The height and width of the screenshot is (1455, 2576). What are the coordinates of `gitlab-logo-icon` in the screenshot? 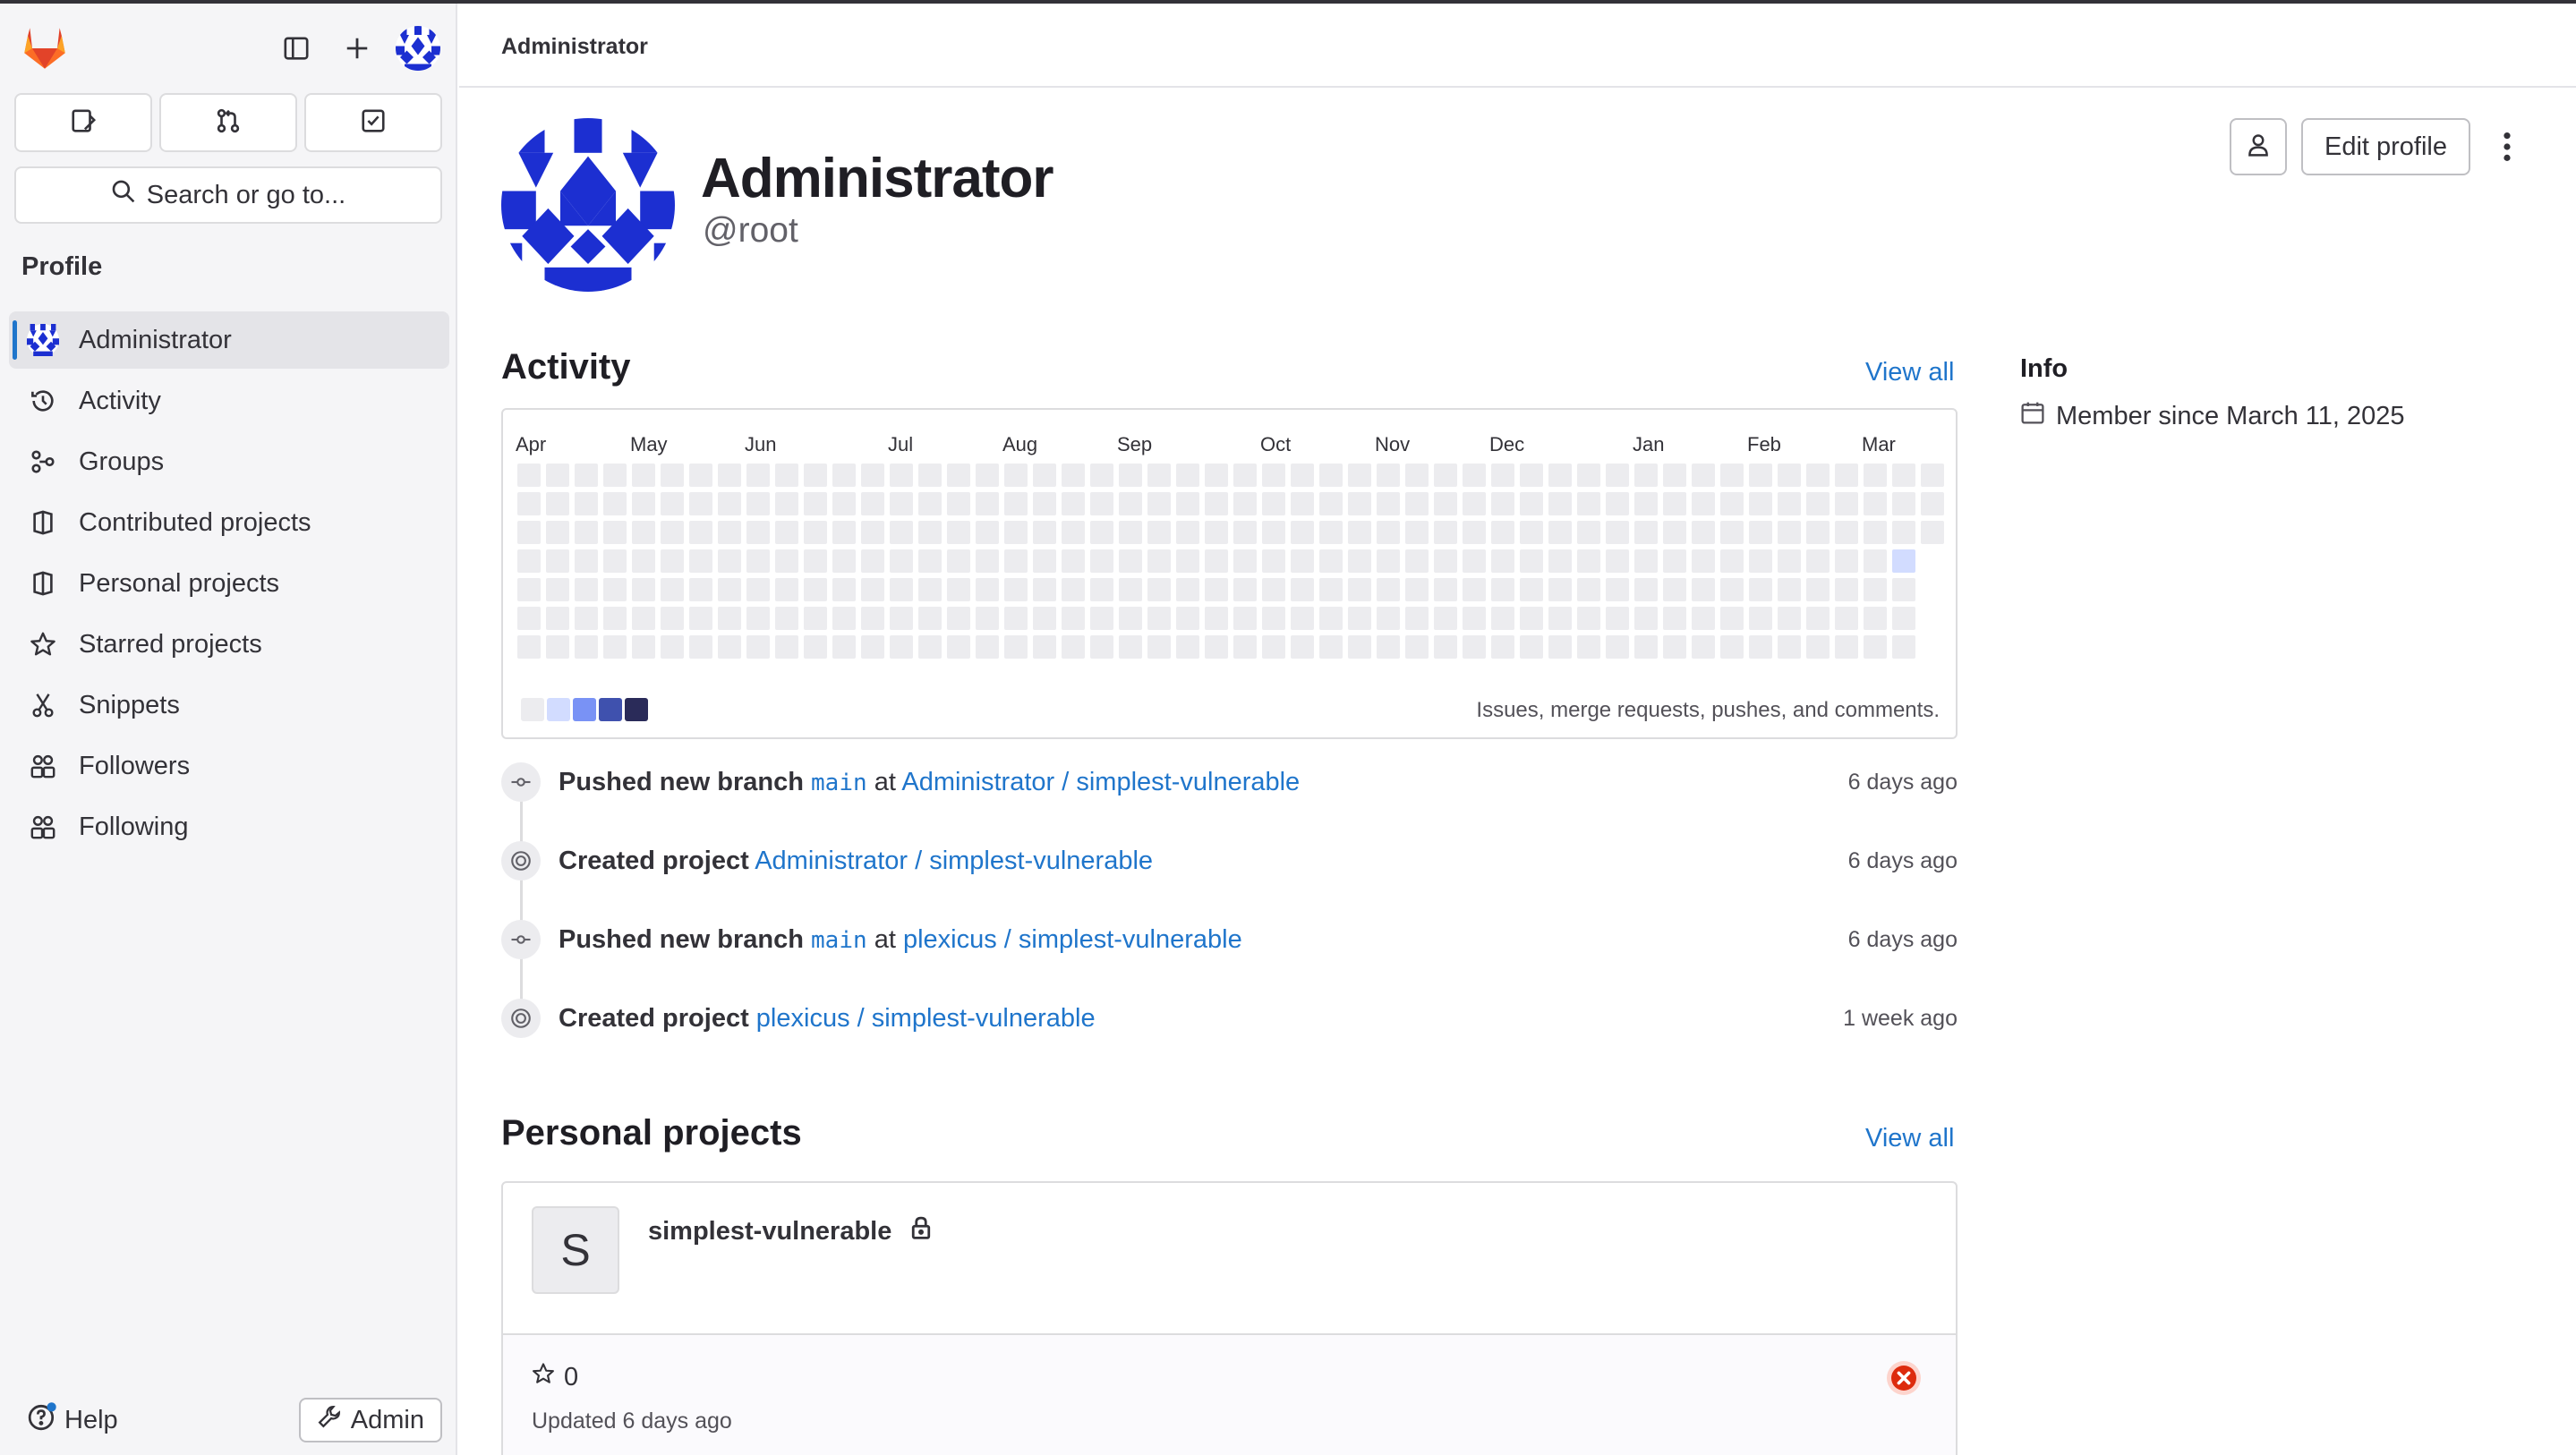 It's located at (45, 48).